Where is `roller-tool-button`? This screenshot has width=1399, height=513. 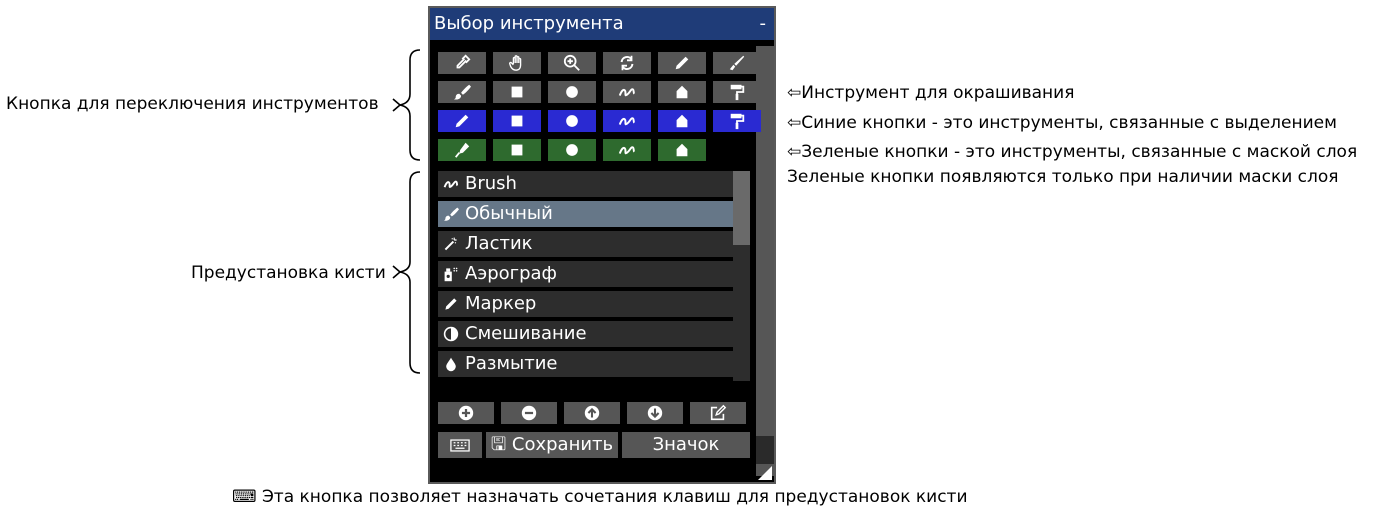
roller-tool-button is located at coordinates (737, 92).